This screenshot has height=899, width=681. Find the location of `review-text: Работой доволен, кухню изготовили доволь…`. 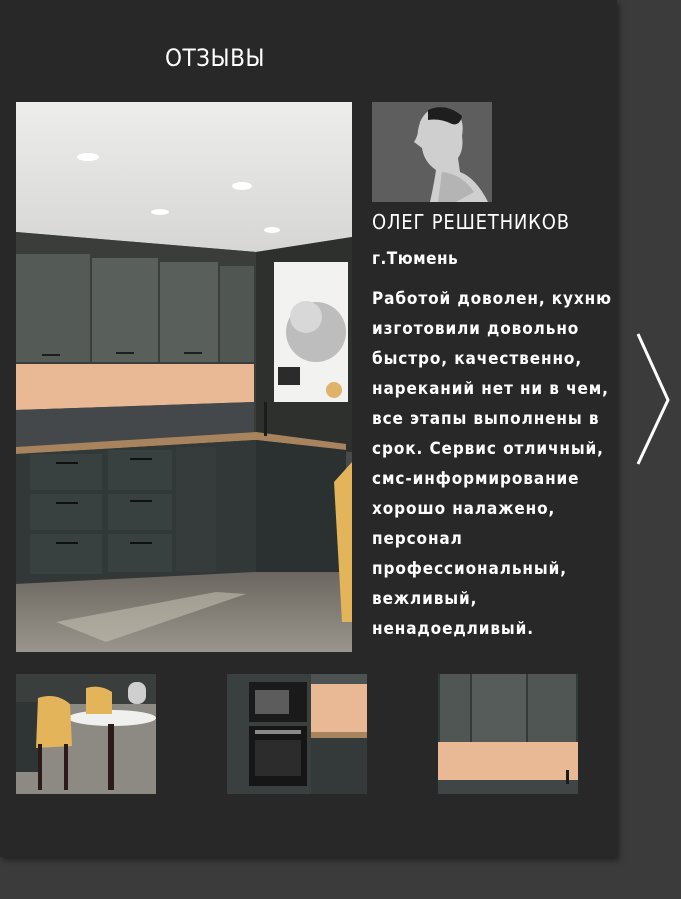

review-text: Работой доволен, кухню изготовили доволь… is located at coordinates (492, 464).